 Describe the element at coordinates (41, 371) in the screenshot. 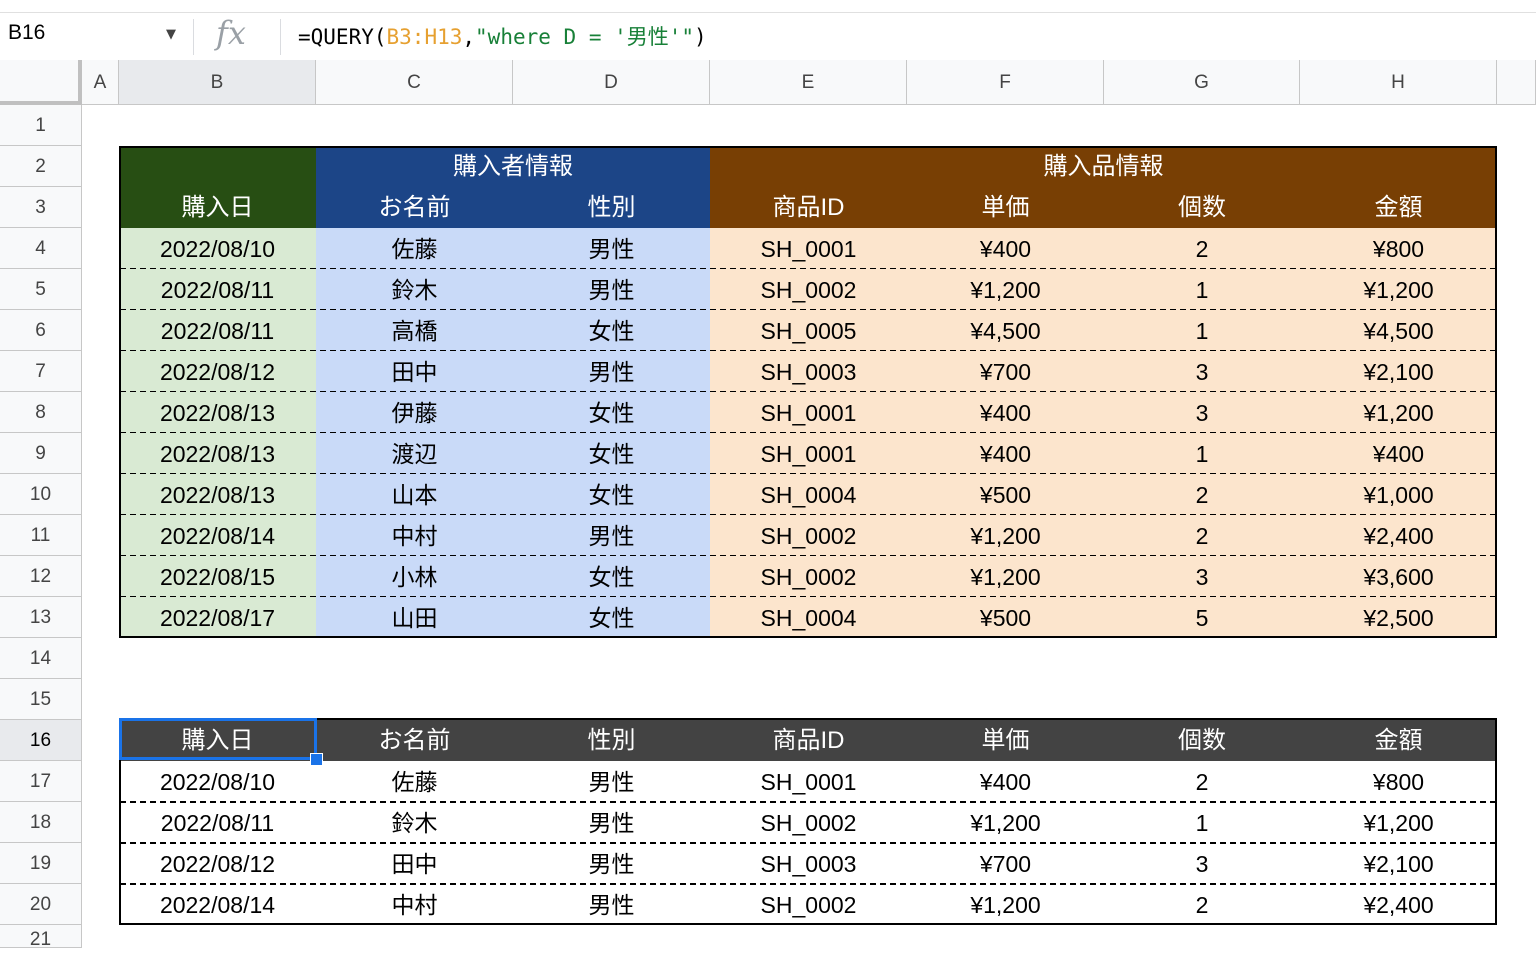

I see `row-header-7: 7` at that location.